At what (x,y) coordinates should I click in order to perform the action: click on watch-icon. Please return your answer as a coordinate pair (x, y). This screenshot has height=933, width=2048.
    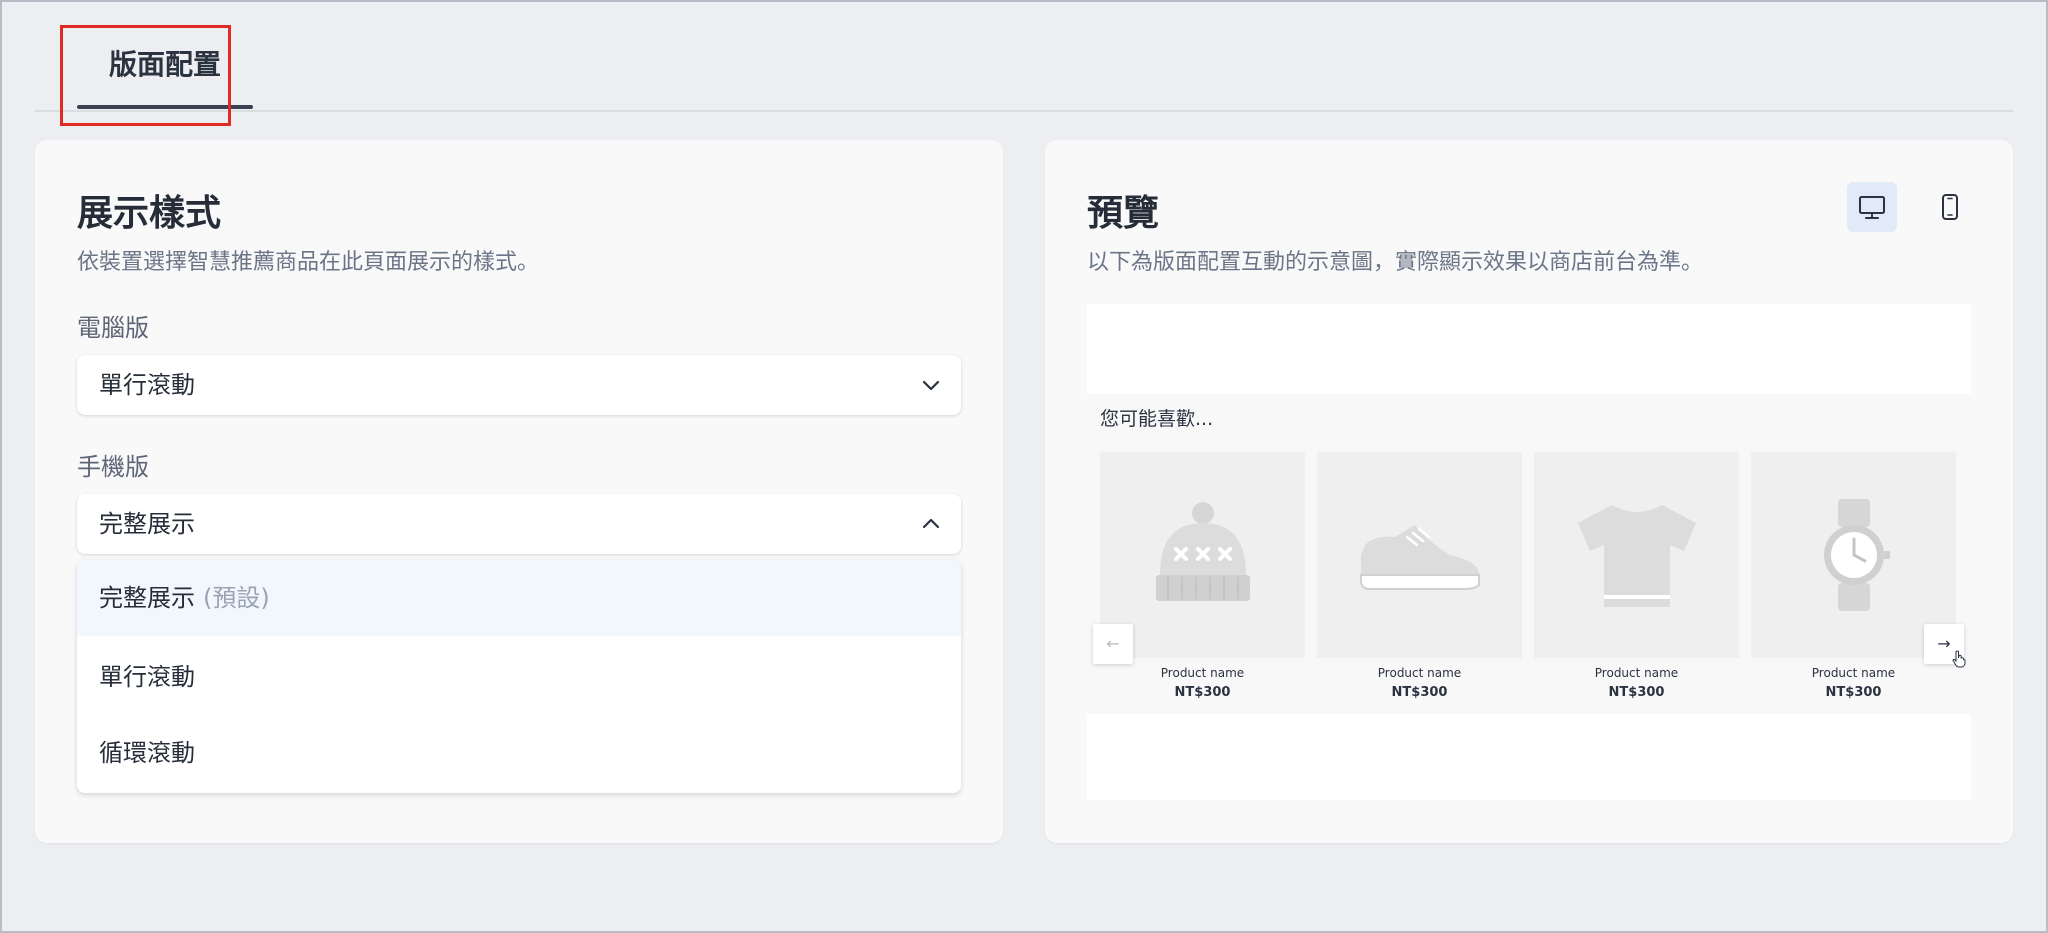
    Looking at the image, I should click on (1856, 555).